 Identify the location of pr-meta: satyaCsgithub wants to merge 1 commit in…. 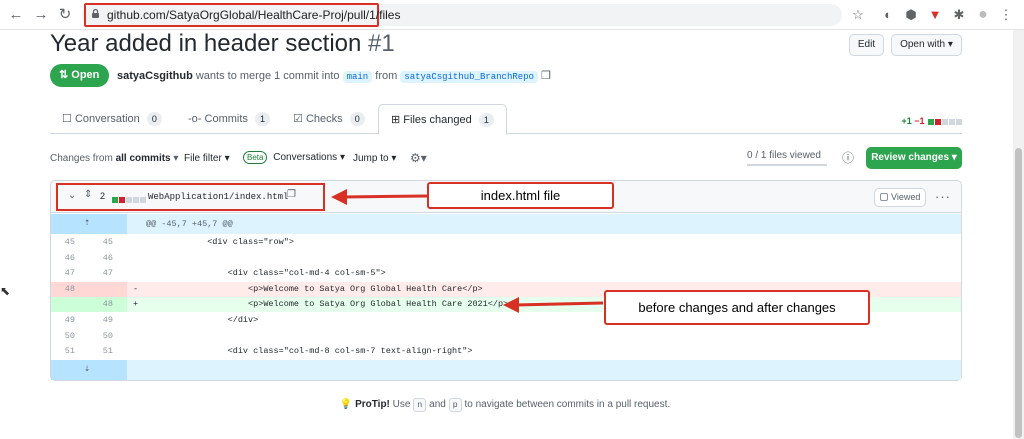
(334, 76).